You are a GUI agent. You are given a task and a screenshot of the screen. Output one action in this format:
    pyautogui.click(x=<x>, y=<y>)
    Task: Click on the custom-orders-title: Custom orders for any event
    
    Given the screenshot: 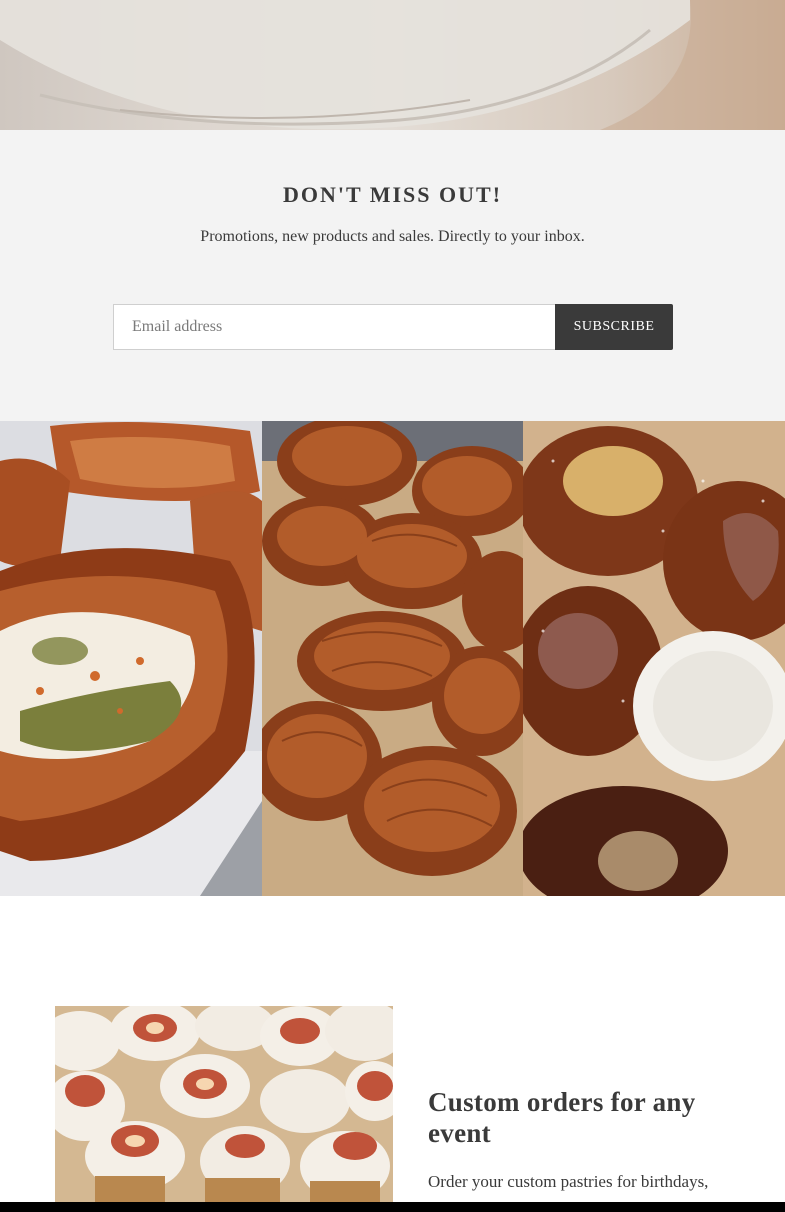 What is the action you would take?
    pyautogui.click(x=562, y=1117)
    